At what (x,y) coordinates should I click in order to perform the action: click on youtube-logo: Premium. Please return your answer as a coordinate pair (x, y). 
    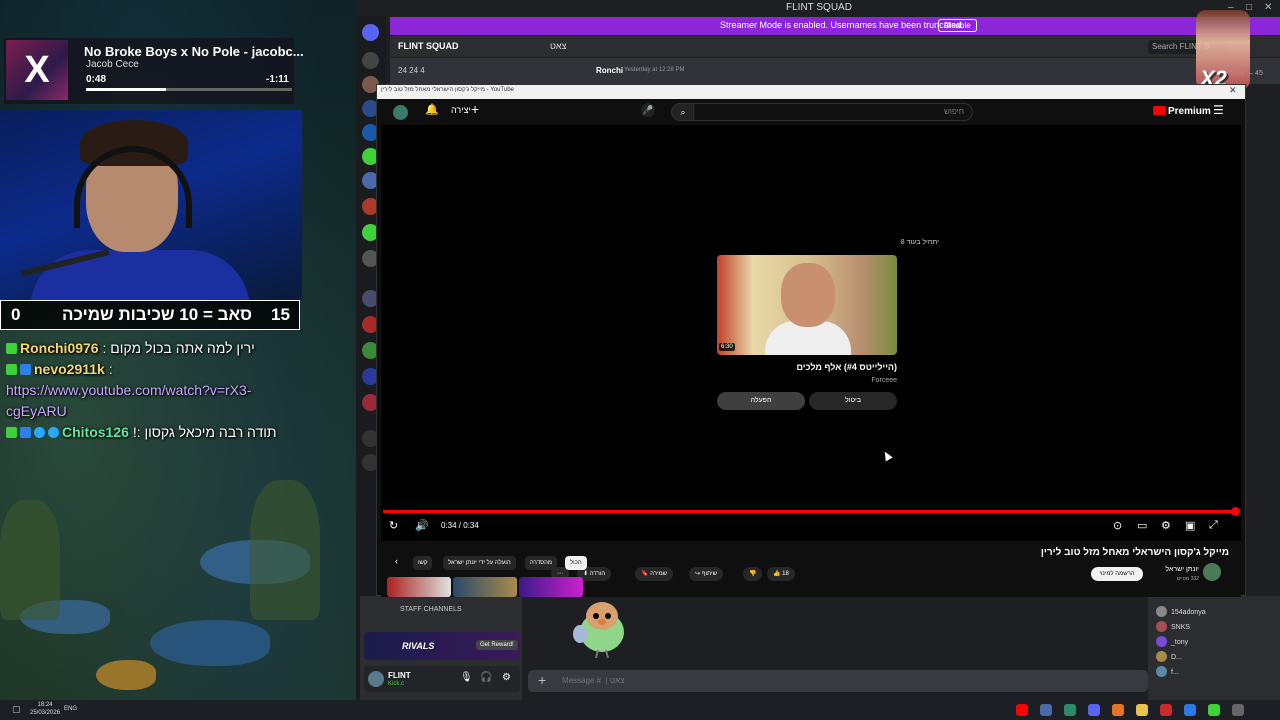
    Looking at the image, I should click on (1182, 111).